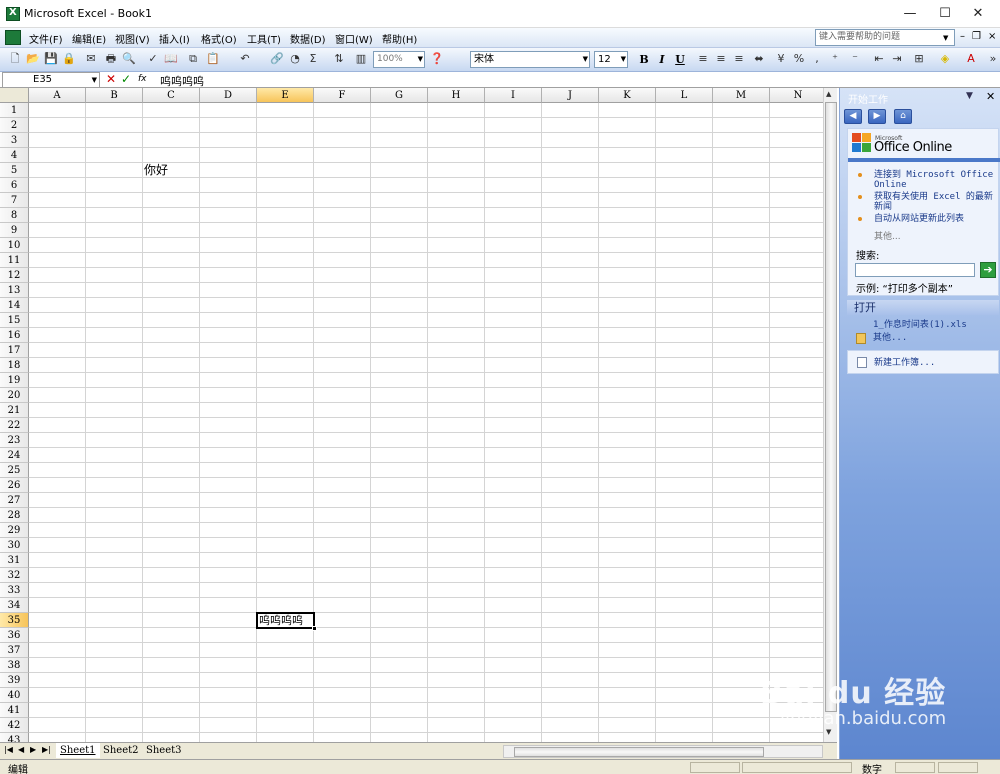 This screenshot has width=1000, height=774. Describe the element at coordinates (313, 59) in the screenshot. I see `autosum-icon: Σ` at that location.